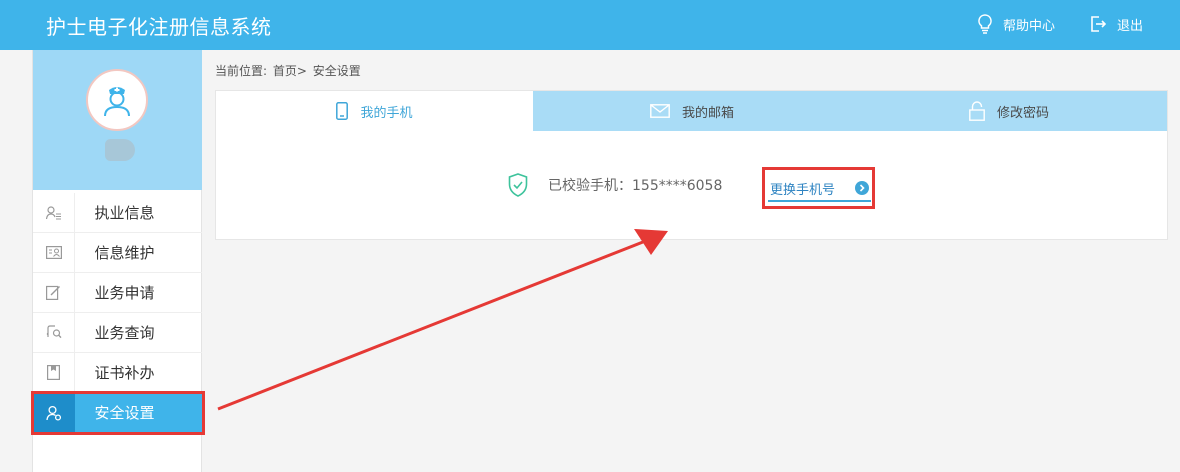 The width and height of the screenshot is (1180, 472). I want to click on logout-link: 退出, so click(1116, 24).